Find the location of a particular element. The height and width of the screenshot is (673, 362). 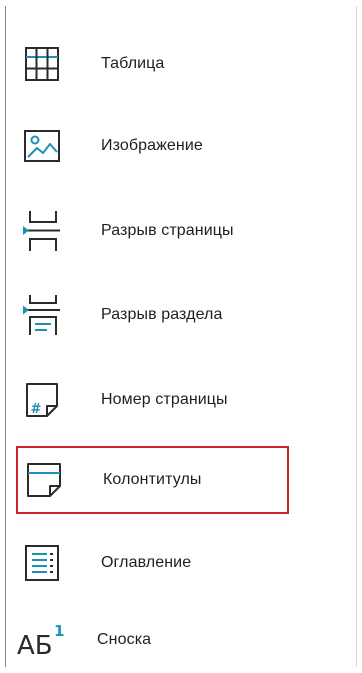

menu-item-label: Таблица is located at coordinates (133, 63).